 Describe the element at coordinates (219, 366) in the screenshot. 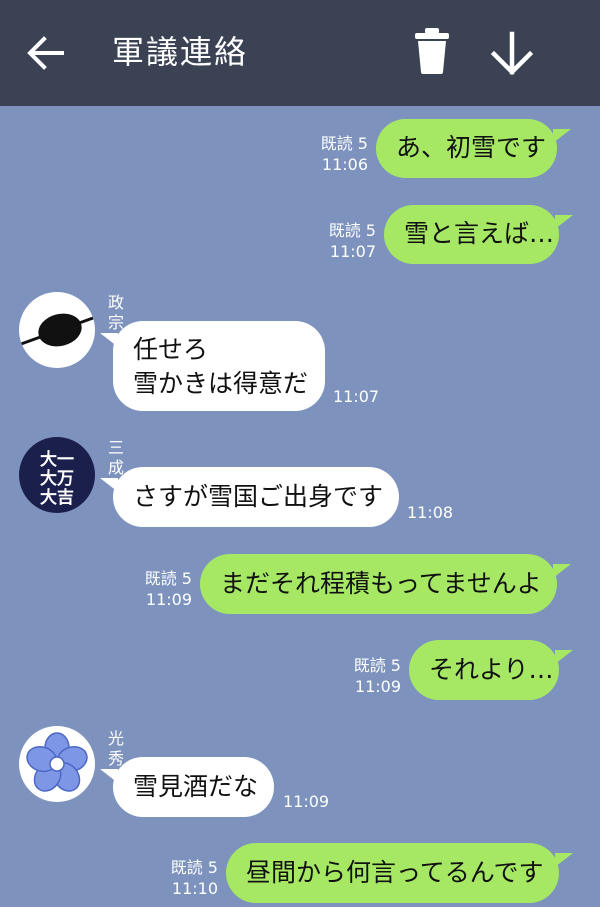

I see `message-bubble: 任せろ 雪かきは得意だ` at that location.